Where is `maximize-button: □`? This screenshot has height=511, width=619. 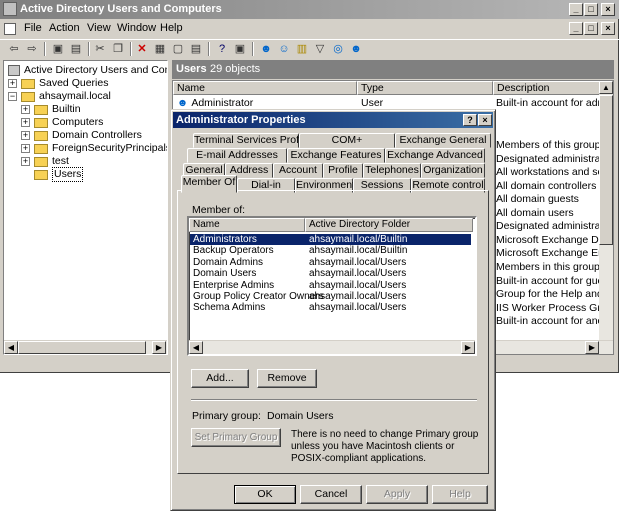 maximize-button: □ is located at coordinates (591, 9).